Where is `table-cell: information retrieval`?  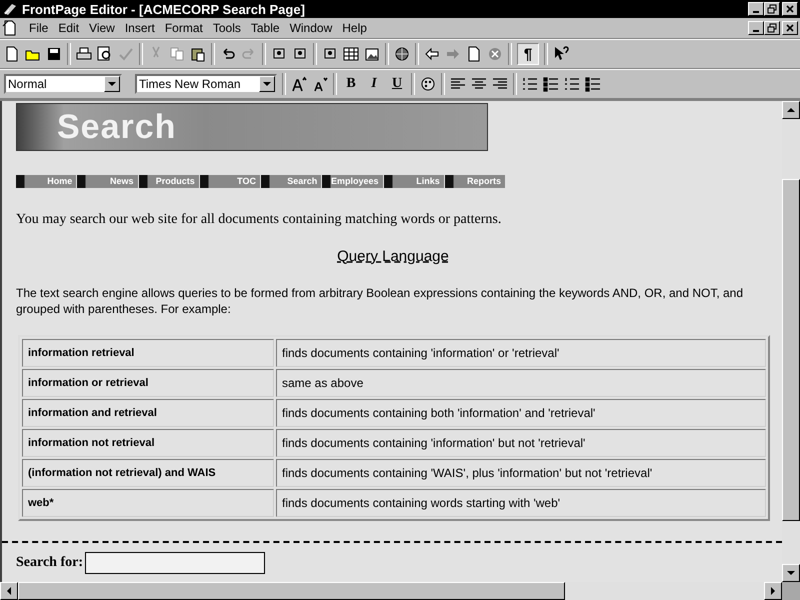
table-cell: information retrieval is located at coordinates (148, 353).